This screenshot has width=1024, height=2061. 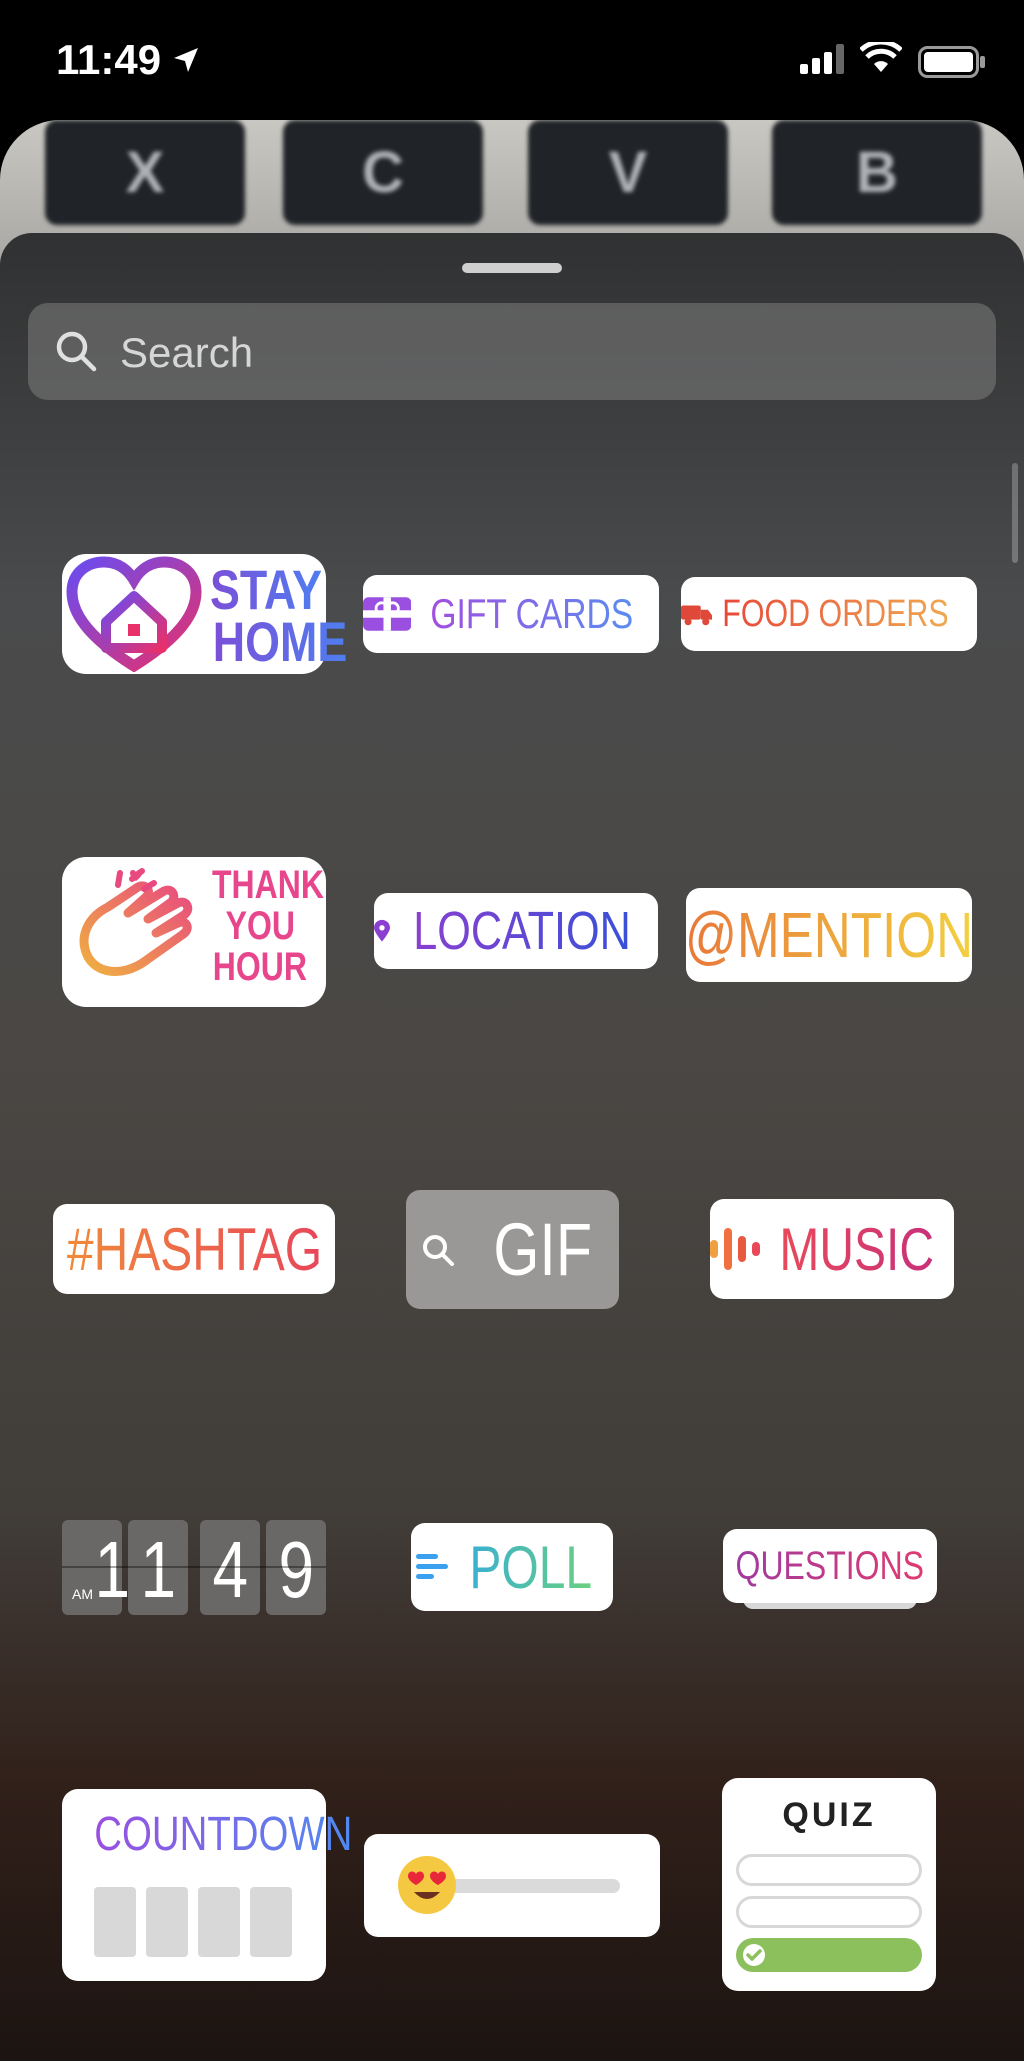 What do you see at coordinates (542, 1249) in the screenshot?
I see `gif-label: GIF` at bounding box center [542, 1249].